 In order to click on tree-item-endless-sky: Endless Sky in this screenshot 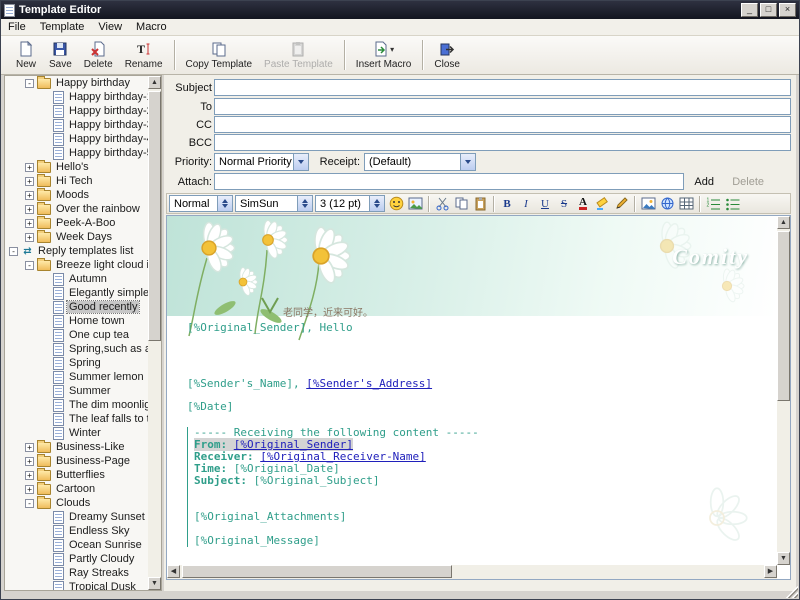, I will do `click(76, 531)`.